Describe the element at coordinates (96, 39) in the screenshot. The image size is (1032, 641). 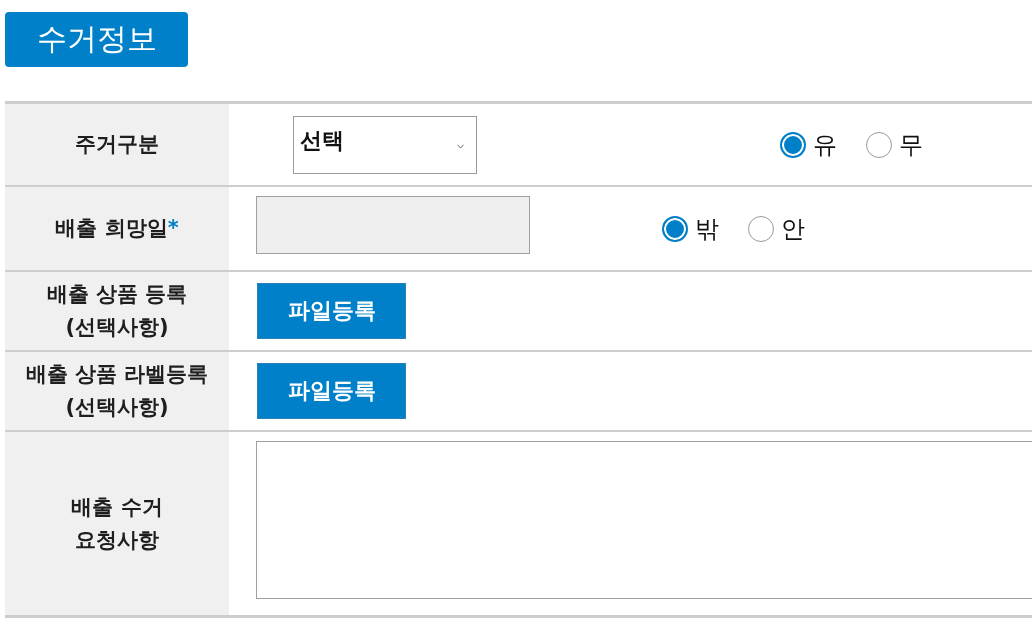
I see `section-title-badge: 수거정보` at that location.